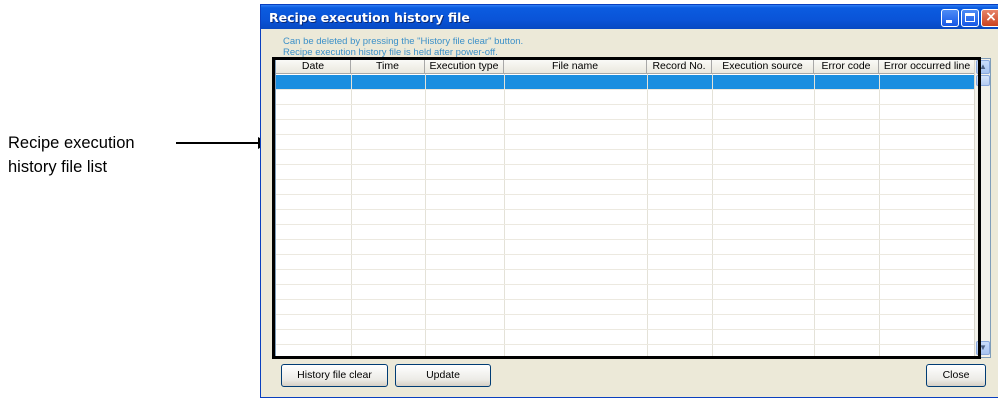  What do you see at coordinates (629, 17) in the screenshot?
I see `title-bar: Recipe execution history file ×` at bounding box center [629, 17].